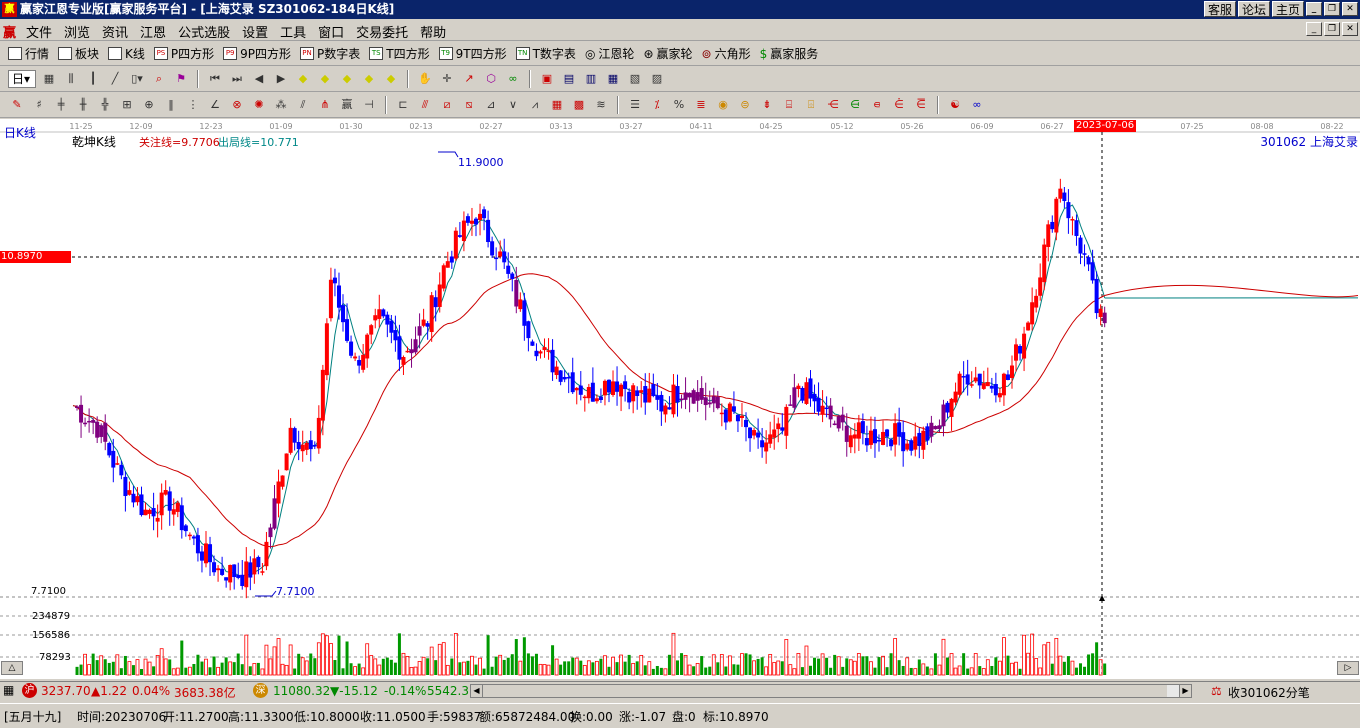 This screenshot has height=728, width=1360. What do you see at coordinates (679, 105) in the screenshot?
I see `percent-icon: %` at bounding box center [679, 105].